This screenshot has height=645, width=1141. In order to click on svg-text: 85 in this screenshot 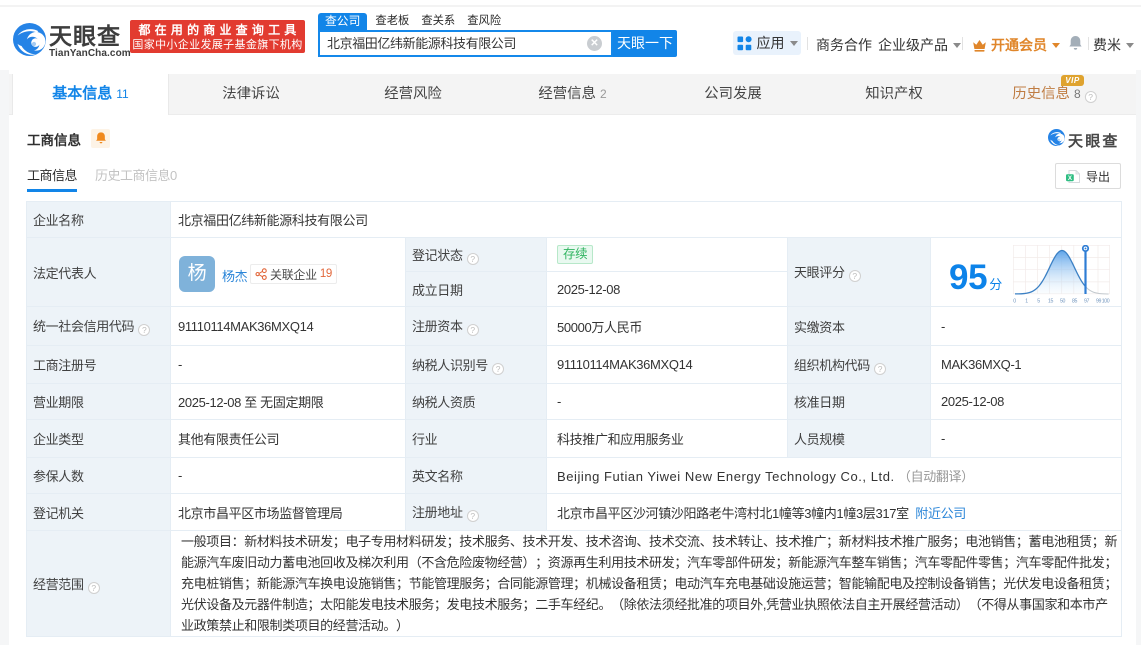, I will do `click(1075, 302)`.